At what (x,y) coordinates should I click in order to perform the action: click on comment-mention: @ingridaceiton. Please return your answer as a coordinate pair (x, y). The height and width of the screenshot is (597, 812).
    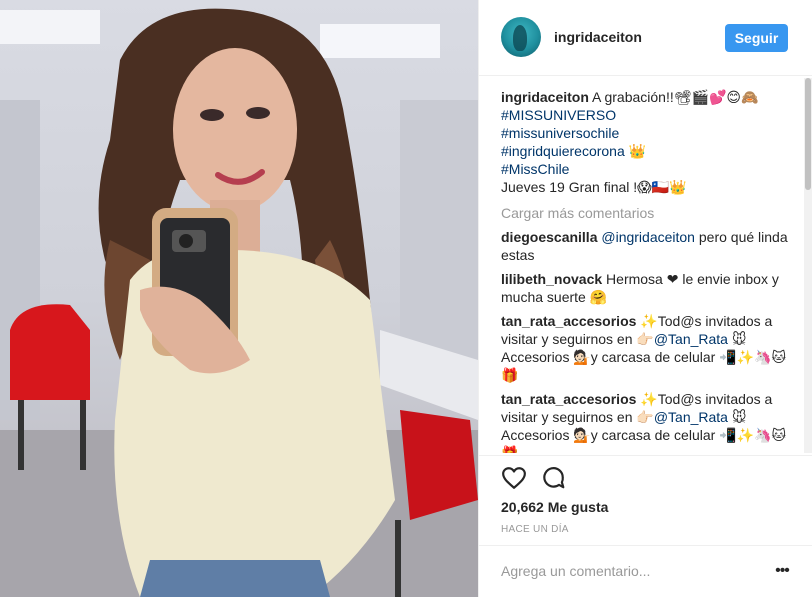
    Looking at the image, I should click on (648, 237).